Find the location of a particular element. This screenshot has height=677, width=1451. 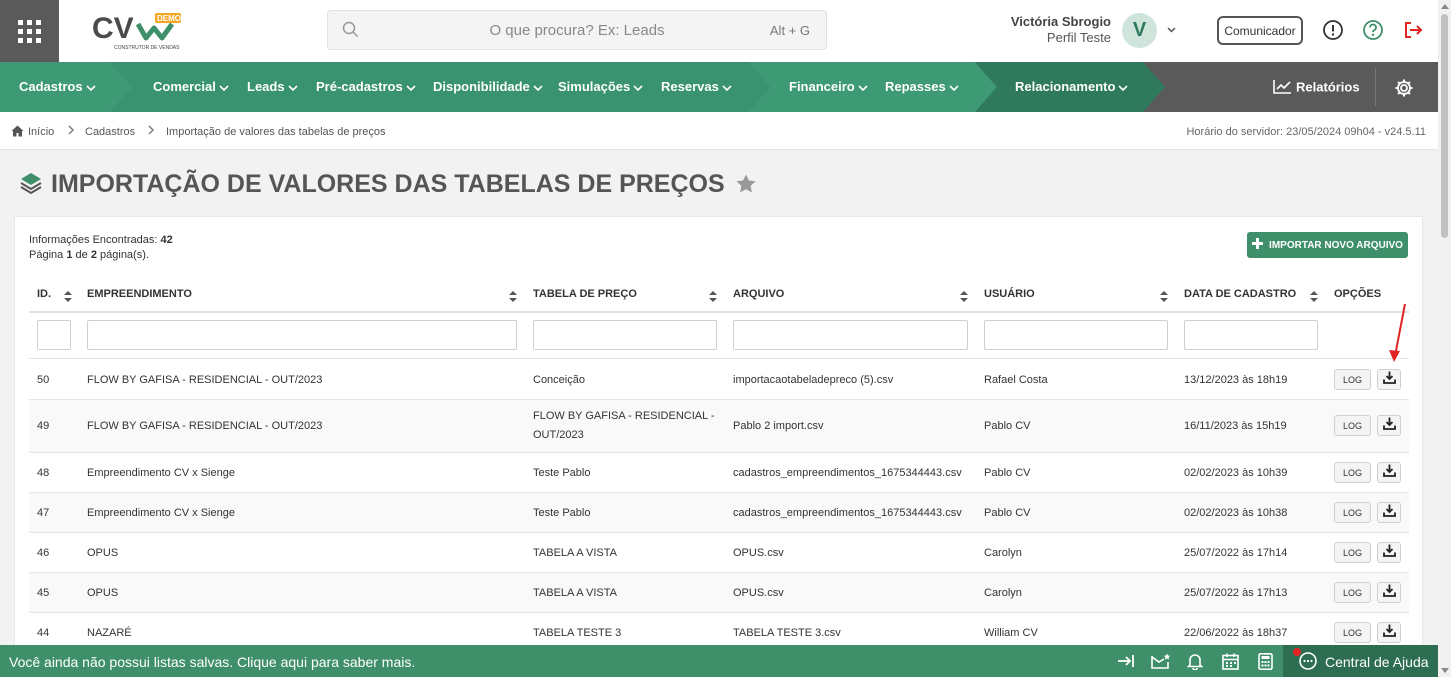

help-center-label: Central de Ajuda is located at coordinates (1377, 662).